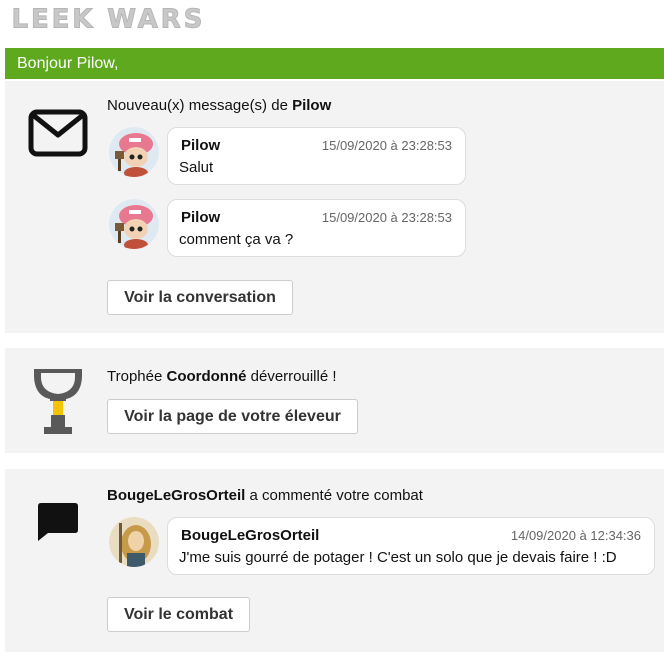 Image resolution: width=664 pixels, height=659 pixels. What do you see at coordinates (334, 63) in the screenshot?
I see `greeting-banner: Bonjour Pilow,` at bounding box center [334, 63].